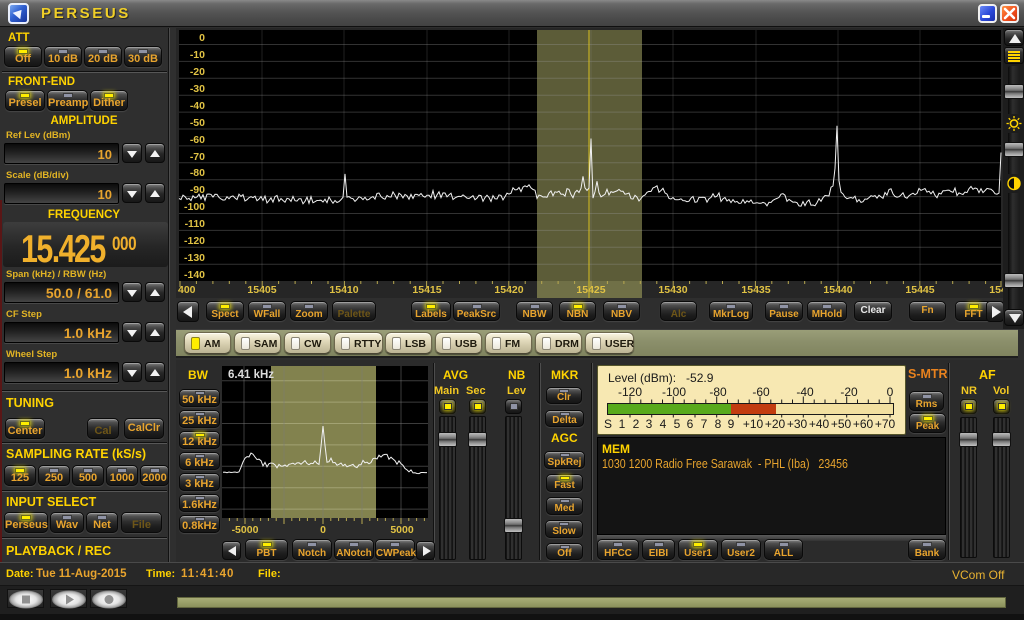  Describe the element at coordinates (202, 38) in the screenshot. I see `svg-text: 0` at that location.